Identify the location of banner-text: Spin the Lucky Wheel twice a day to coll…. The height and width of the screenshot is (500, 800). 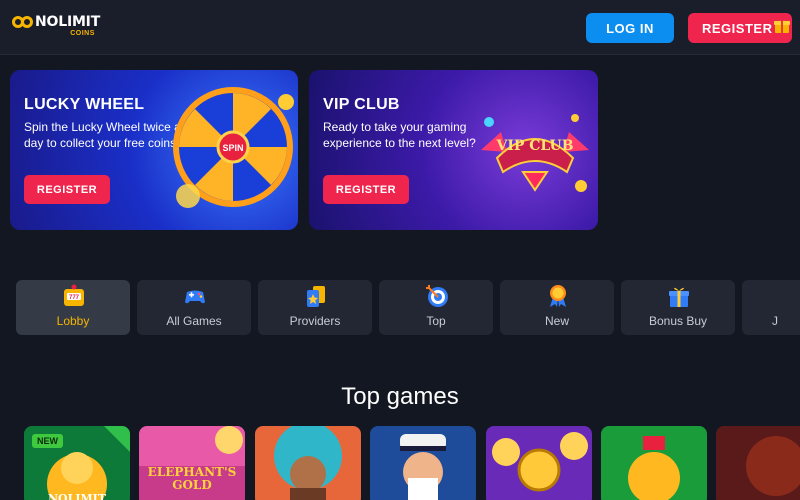
(102, 135).